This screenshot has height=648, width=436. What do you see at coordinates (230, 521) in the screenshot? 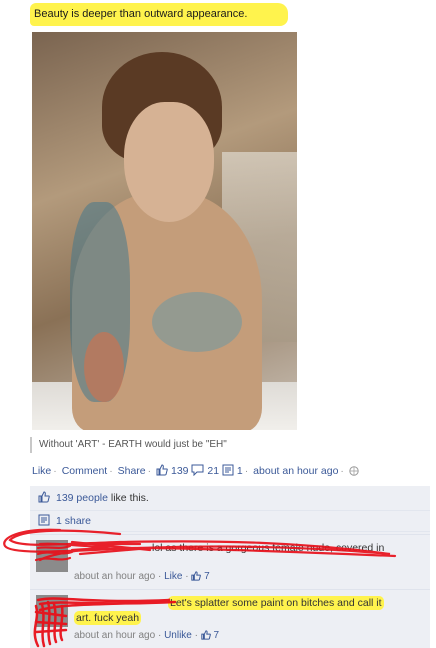
I see `shares-summary-row: 1 share` at bounding box center [230, 521].